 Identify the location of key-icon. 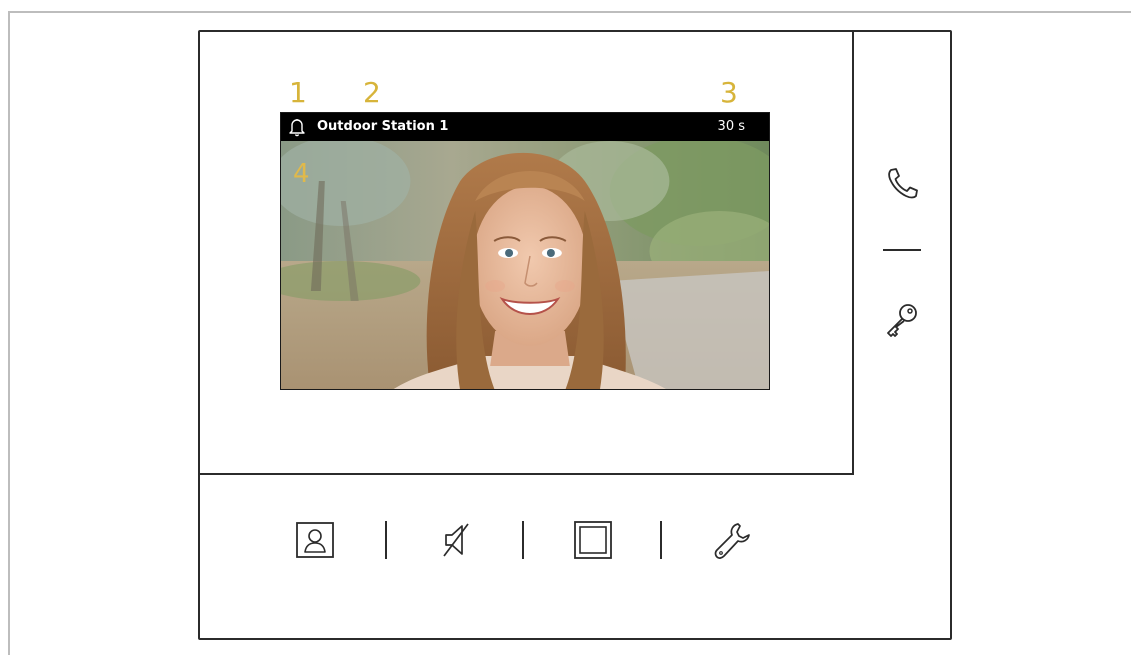
(902, 320).